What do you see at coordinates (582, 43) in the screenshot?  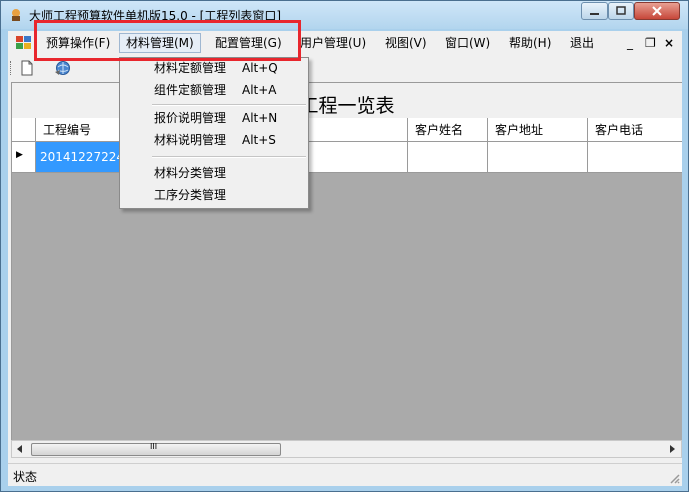 I see `menu-exit: 退出` at bounding box center [582, 43].